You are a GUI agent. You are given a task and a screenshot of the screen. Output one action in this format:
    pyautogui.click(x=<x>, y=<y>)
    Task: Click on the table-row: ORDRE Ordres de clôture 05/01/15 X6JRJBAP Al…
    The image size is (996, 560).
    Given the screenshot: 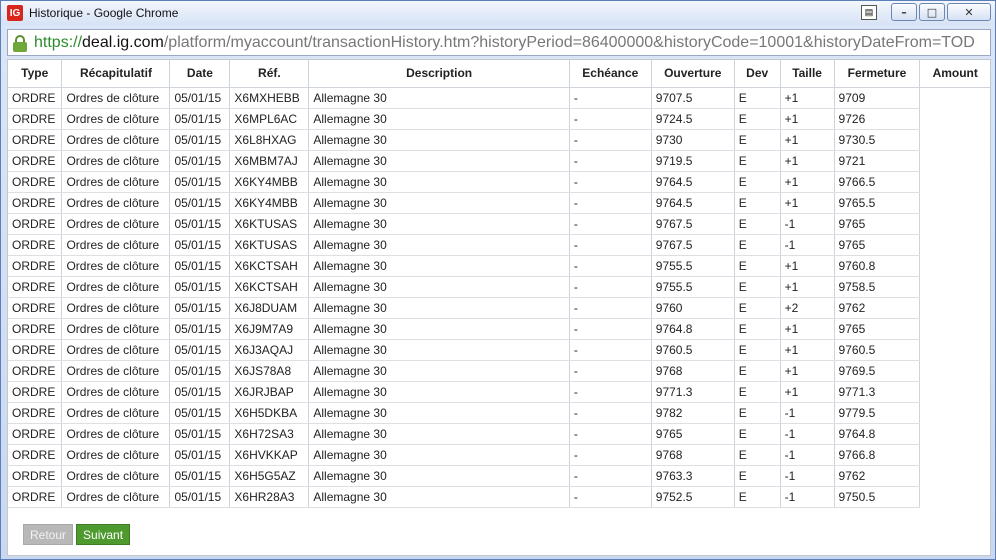 What is the action you would take?
    pyautogui.click(x=499, y=392)
    